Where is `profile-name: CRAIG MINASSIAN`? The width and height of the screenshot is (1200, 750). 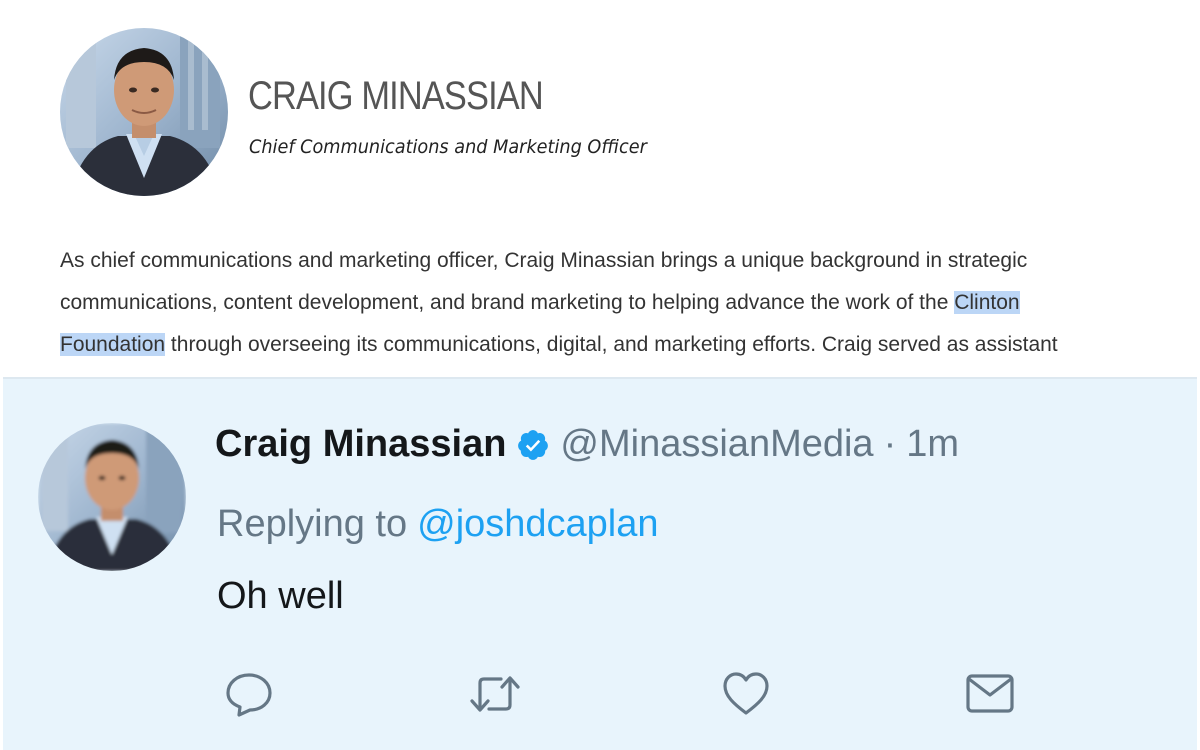
profile-name: CRAIG MINASSIAN is located at coordinates (396, 96).